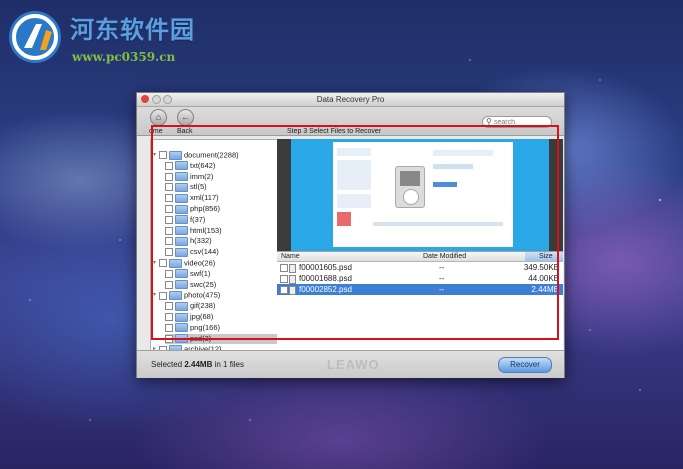 The height and width of the screenshot is (469, 683). I want to click on recover-button: Recover, so click(525, 365).